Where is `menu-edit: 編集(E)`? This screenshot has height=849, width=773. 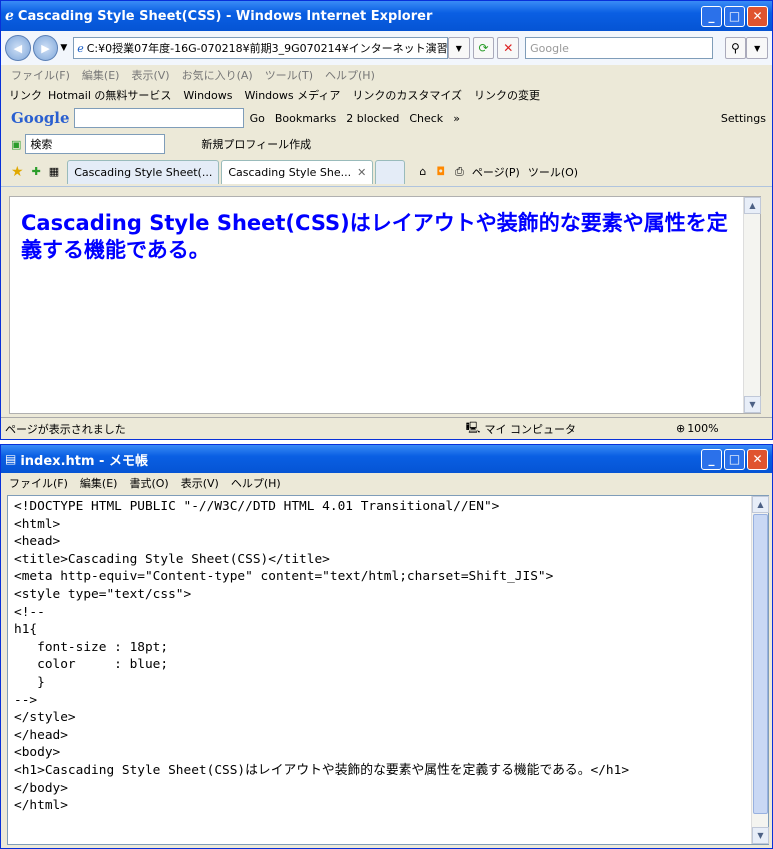 menu-edit: 編集(E) is located at coordinates (101, 75).